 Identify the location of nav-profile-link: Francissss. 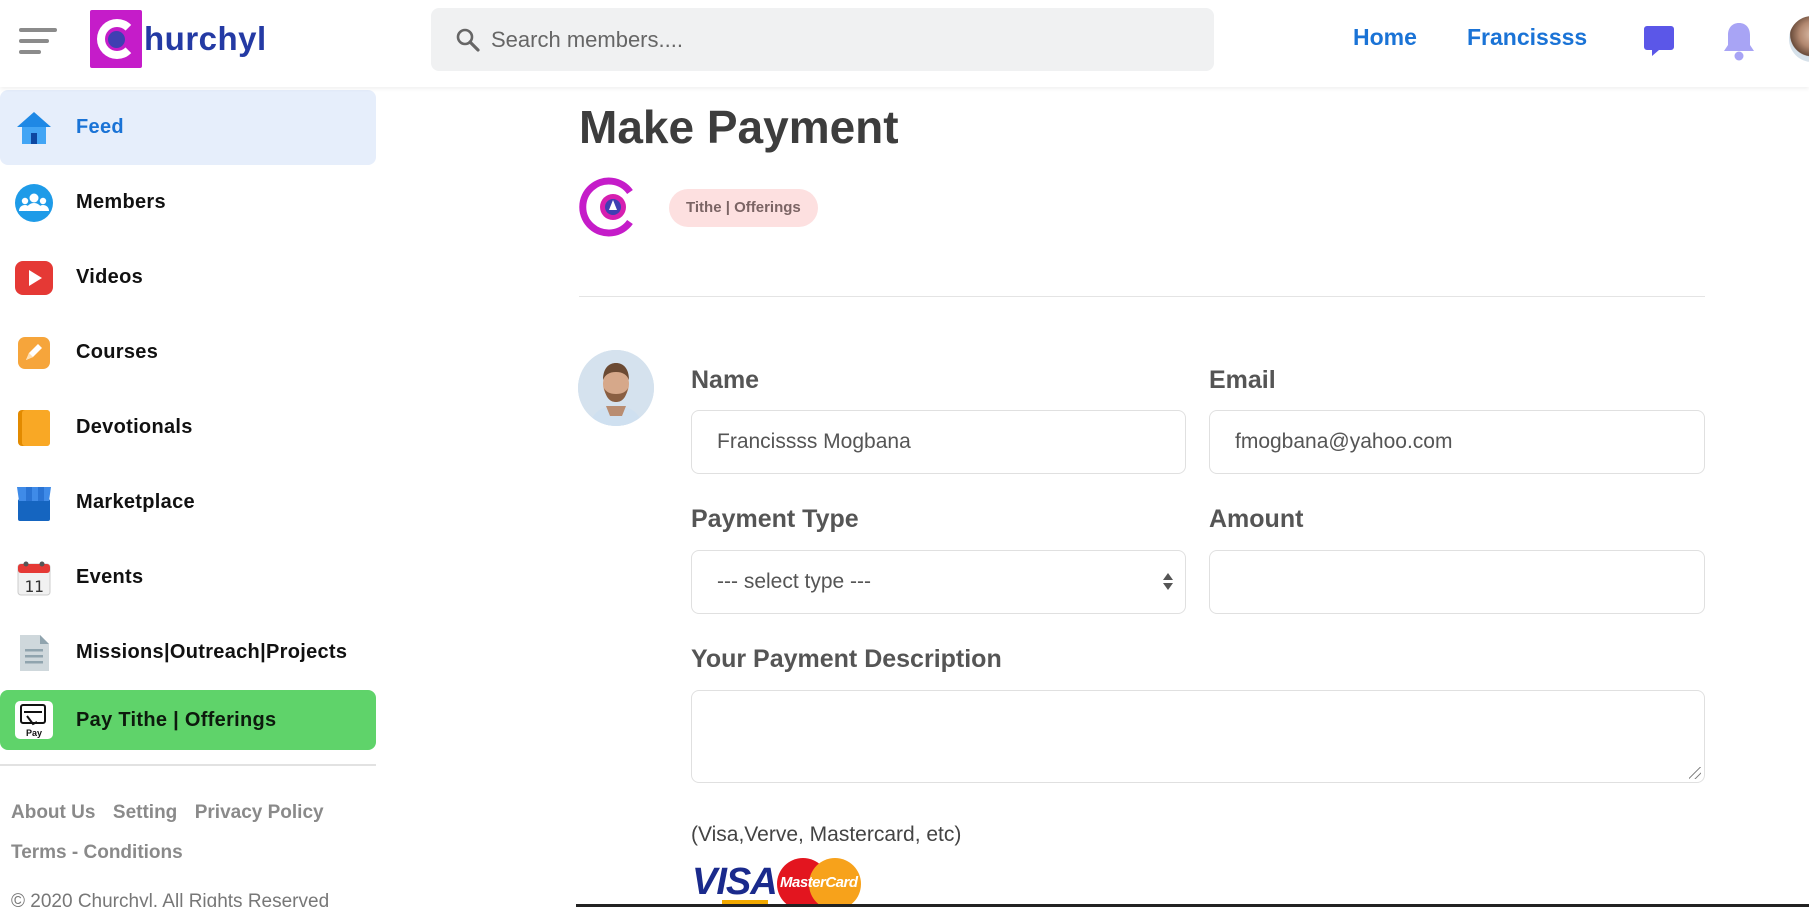
(1527, 37).